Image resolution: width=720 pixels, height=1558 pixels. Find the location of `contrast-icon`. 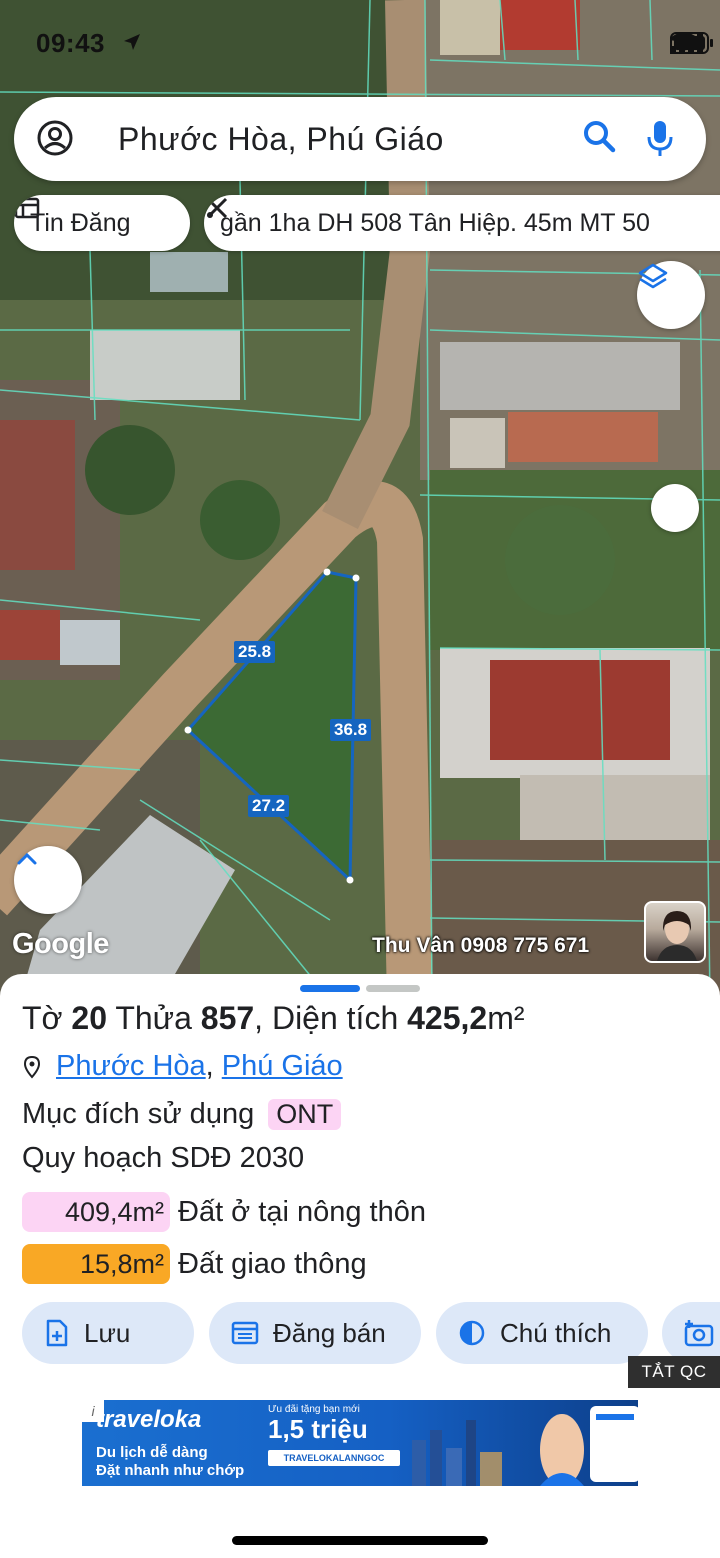

contrast-icon is located at coordinates (472, 1333).